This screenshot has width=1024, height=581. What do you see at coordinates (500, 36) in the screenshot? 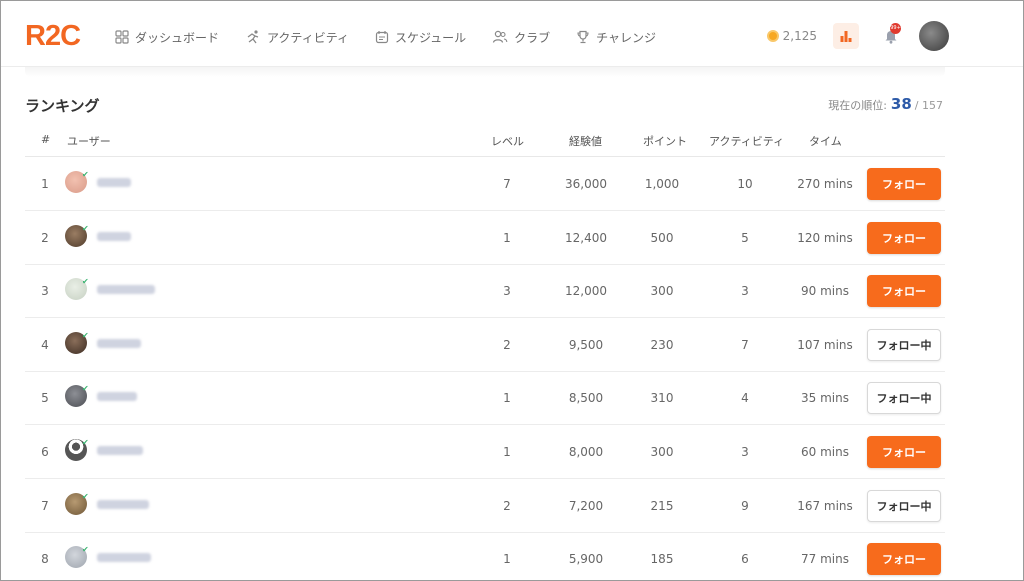
I see `people-icon` at bounding box center [500, 36].